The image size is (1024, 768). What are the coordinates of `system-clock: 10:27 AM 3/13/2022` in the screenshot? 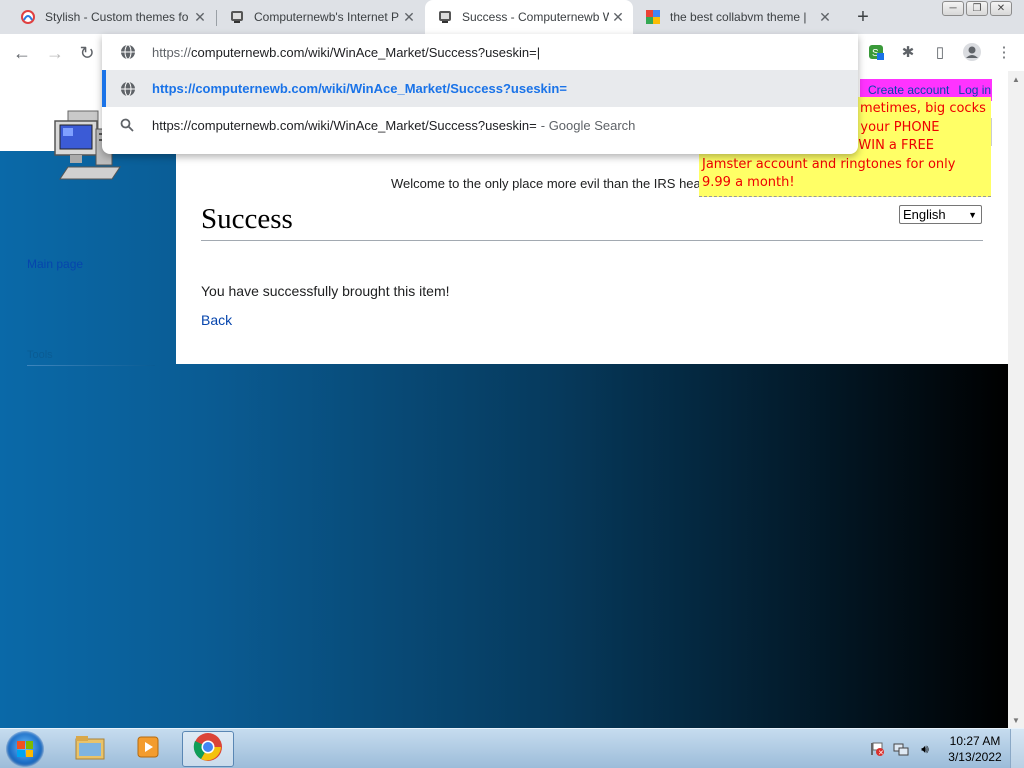 It's located at (975, 749).